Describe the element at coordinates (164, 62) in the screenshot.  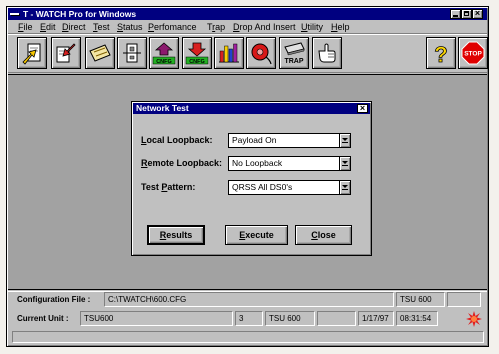
I see `config-upload-tag: CNFG` at that location.